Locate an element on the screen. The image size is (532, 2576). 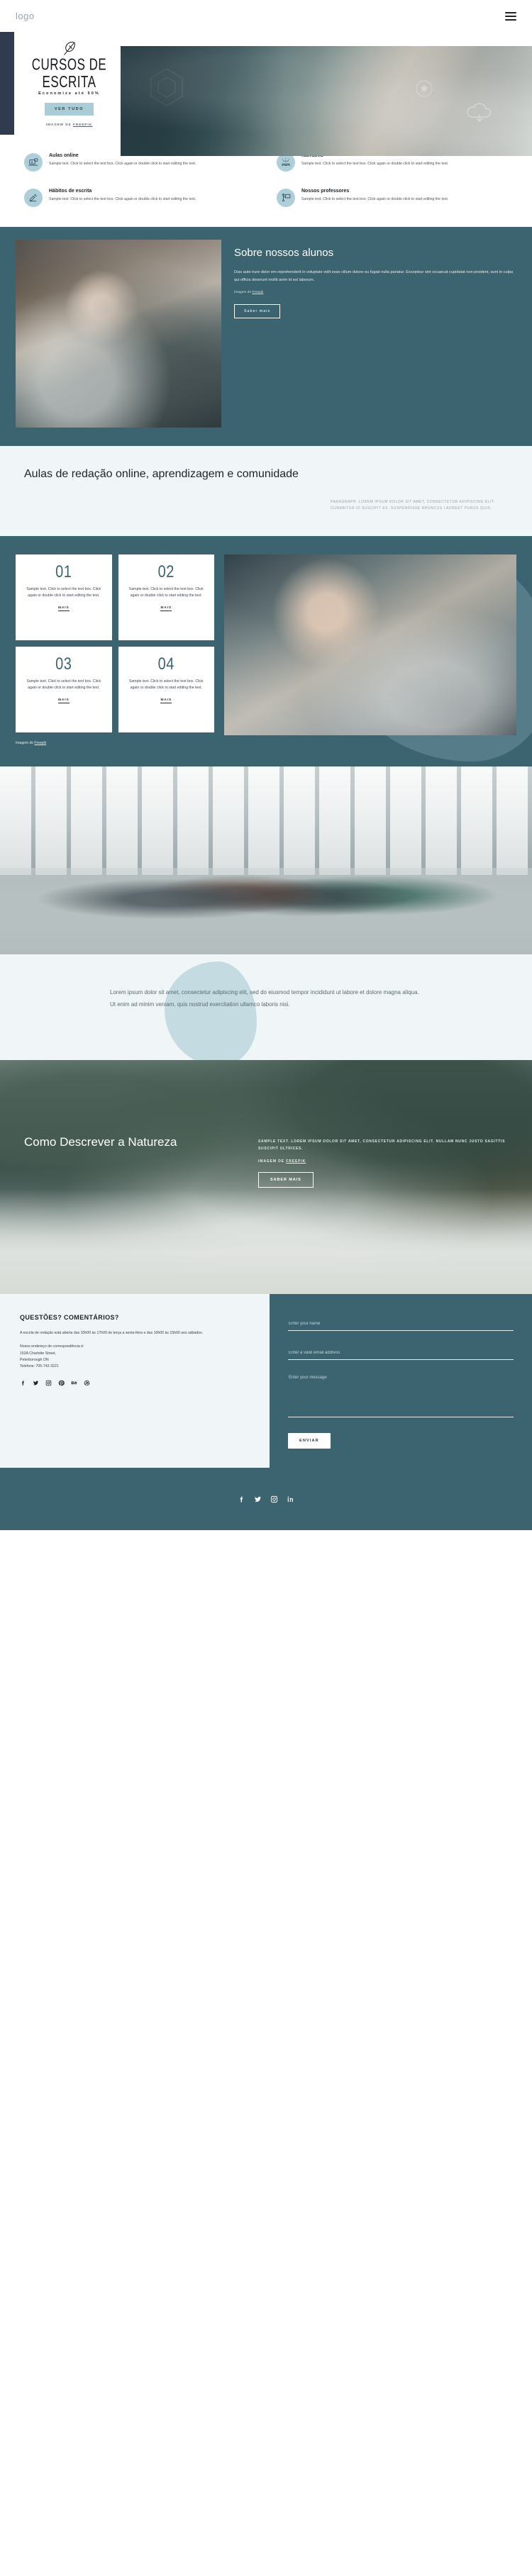
laptop-icon is located at coordinates (33, 162).